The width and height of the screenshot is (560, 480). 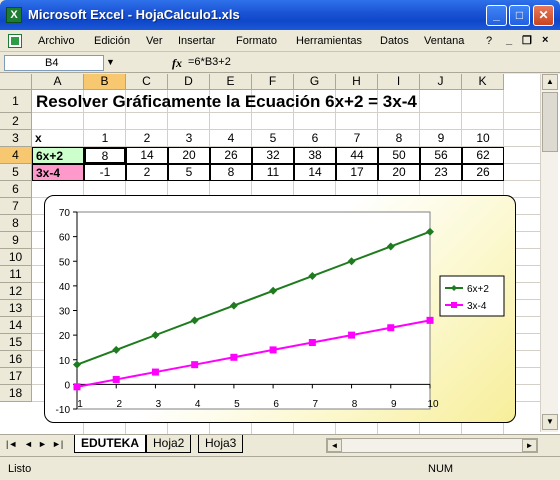 What do you see at coordinates (58, 138) in the screenshot?
I see `cell-a3: x` at bounding box center [58, 138].